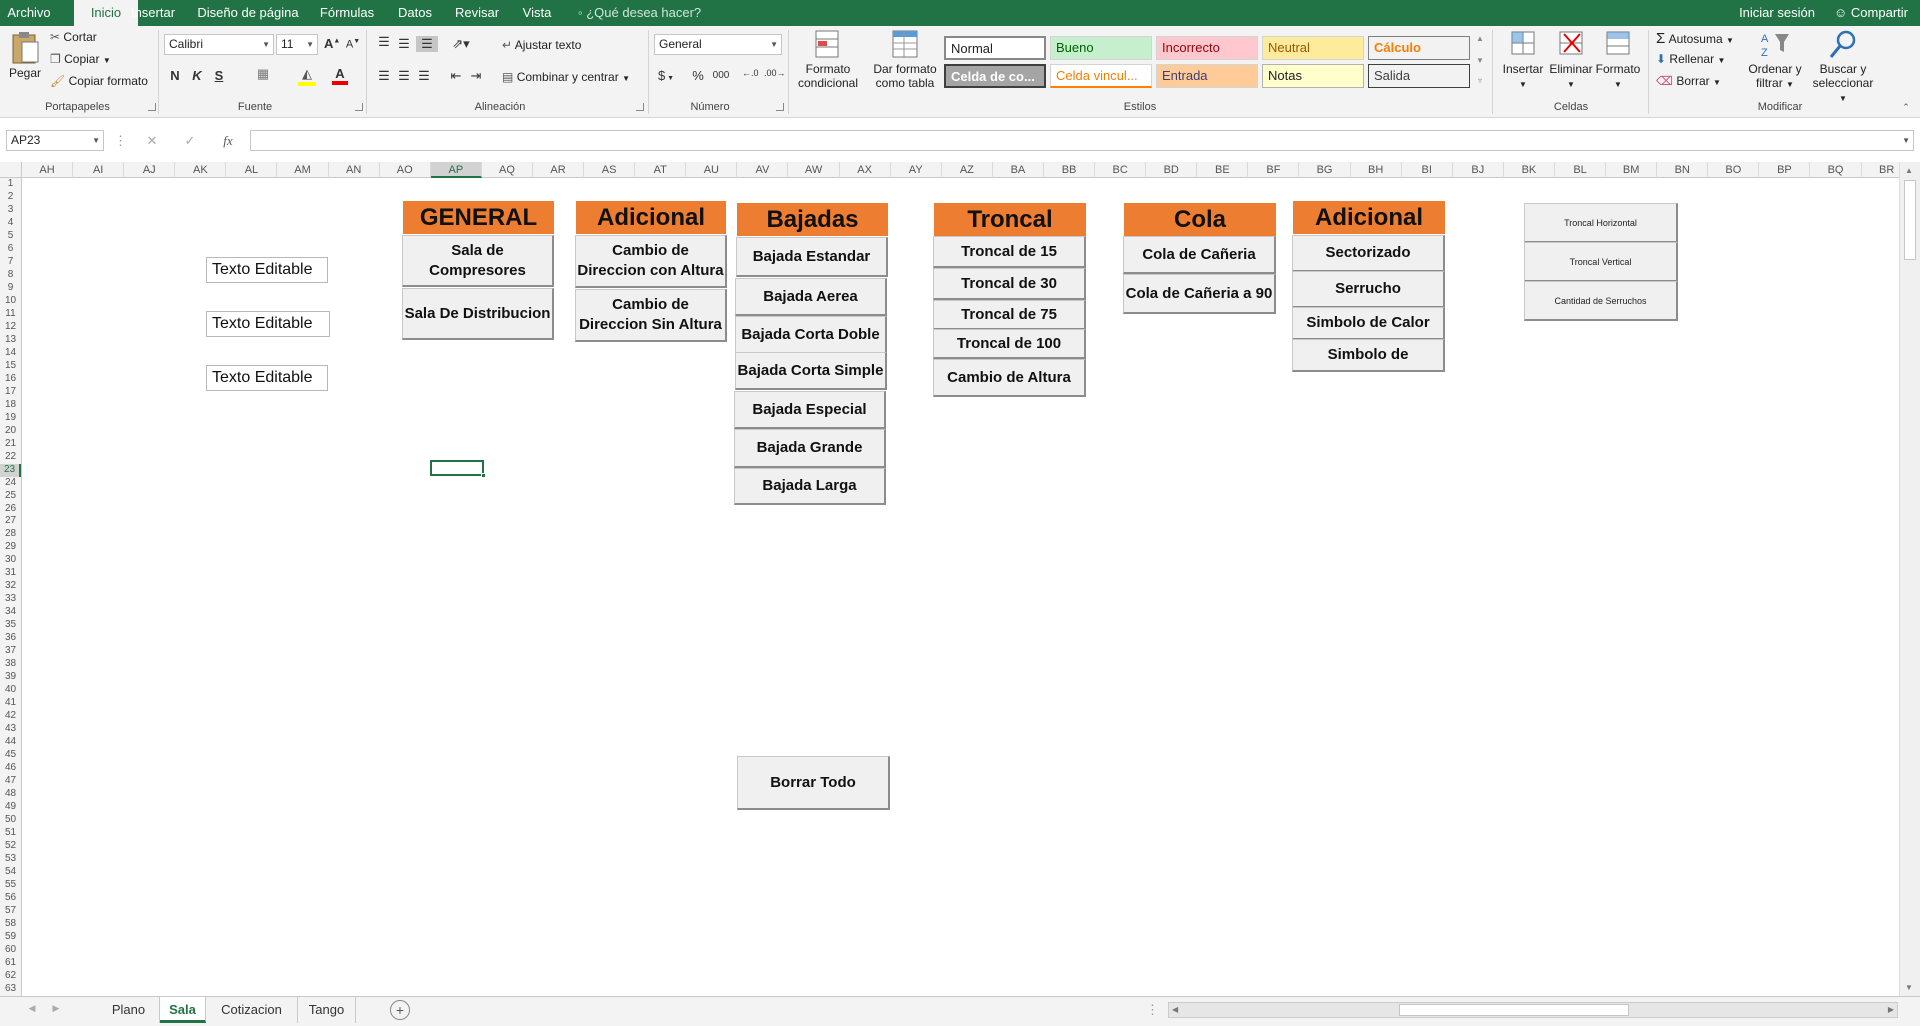  What do you see at coordinates (424, 76) in the screenshot?
I see `align-right-icon: ☰` at bounding box center [424, 76].